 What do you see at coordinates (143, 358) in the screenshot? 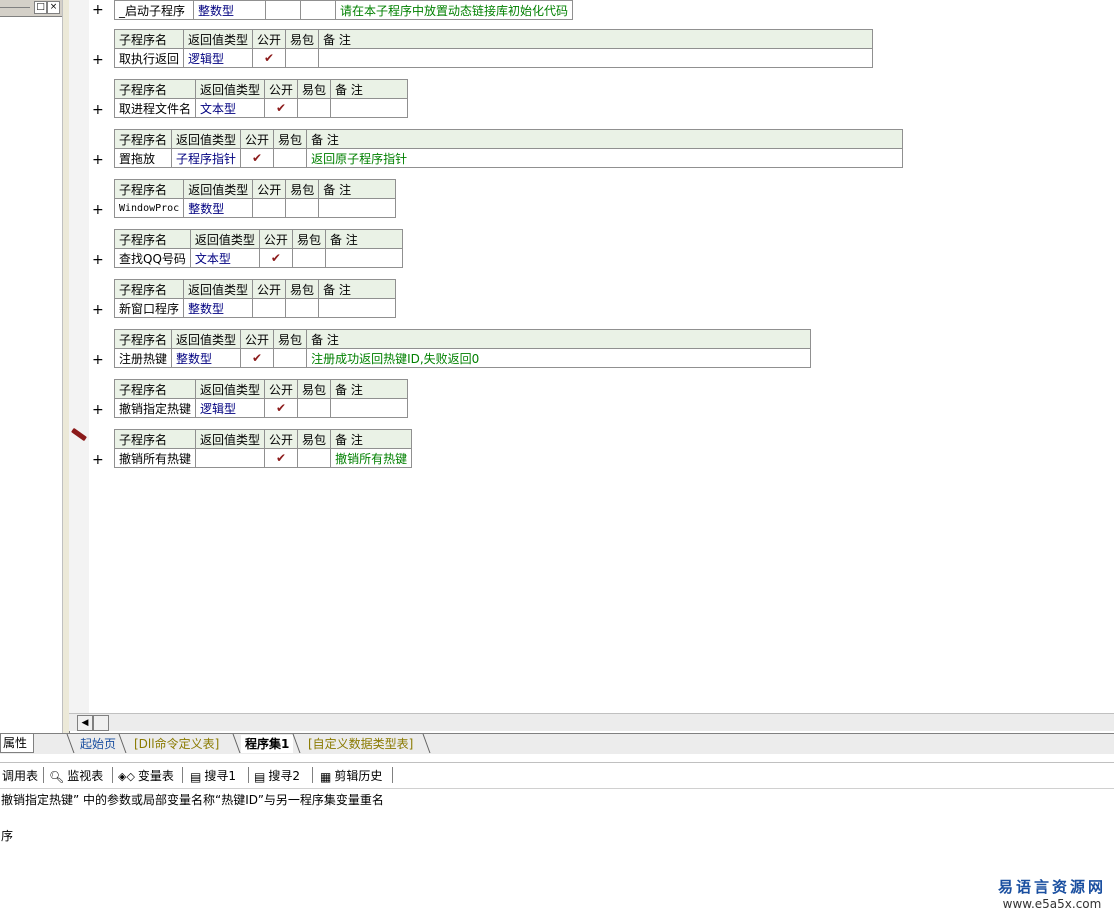
I see `sub-name: 注册热键` at bounding box center [143, 358].